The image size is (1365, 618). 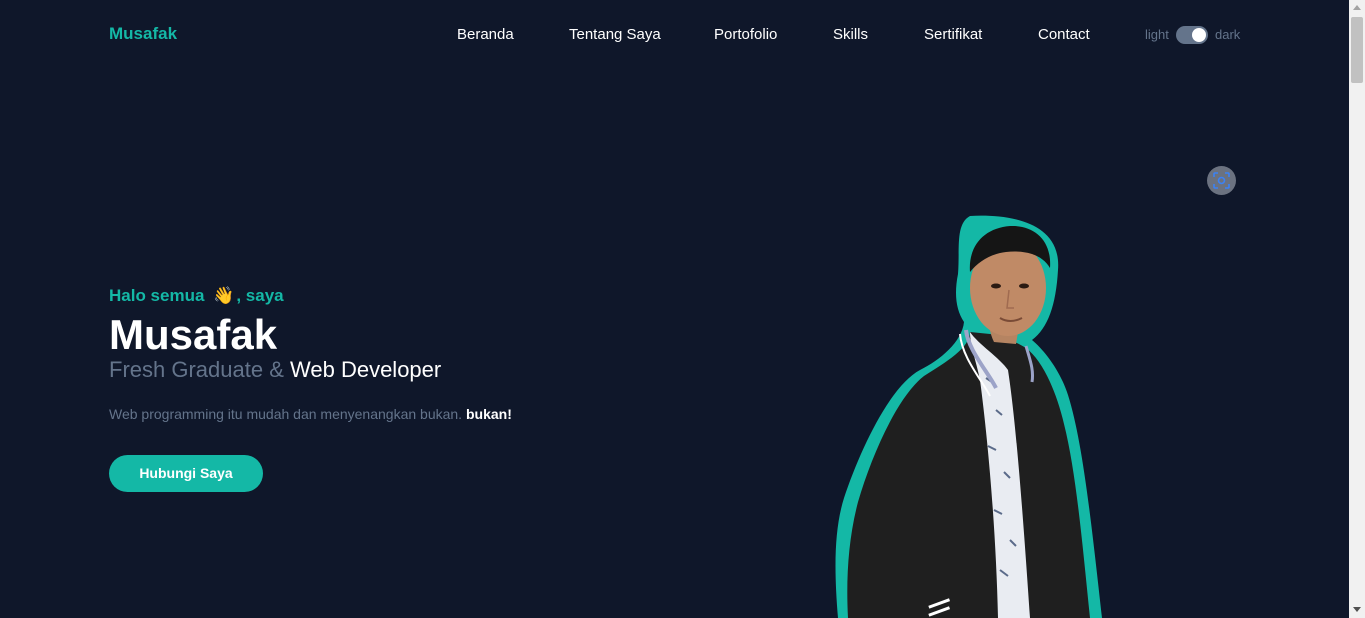 I want to click on nav-link-contact: Contact, so click(x=1064, y=34).